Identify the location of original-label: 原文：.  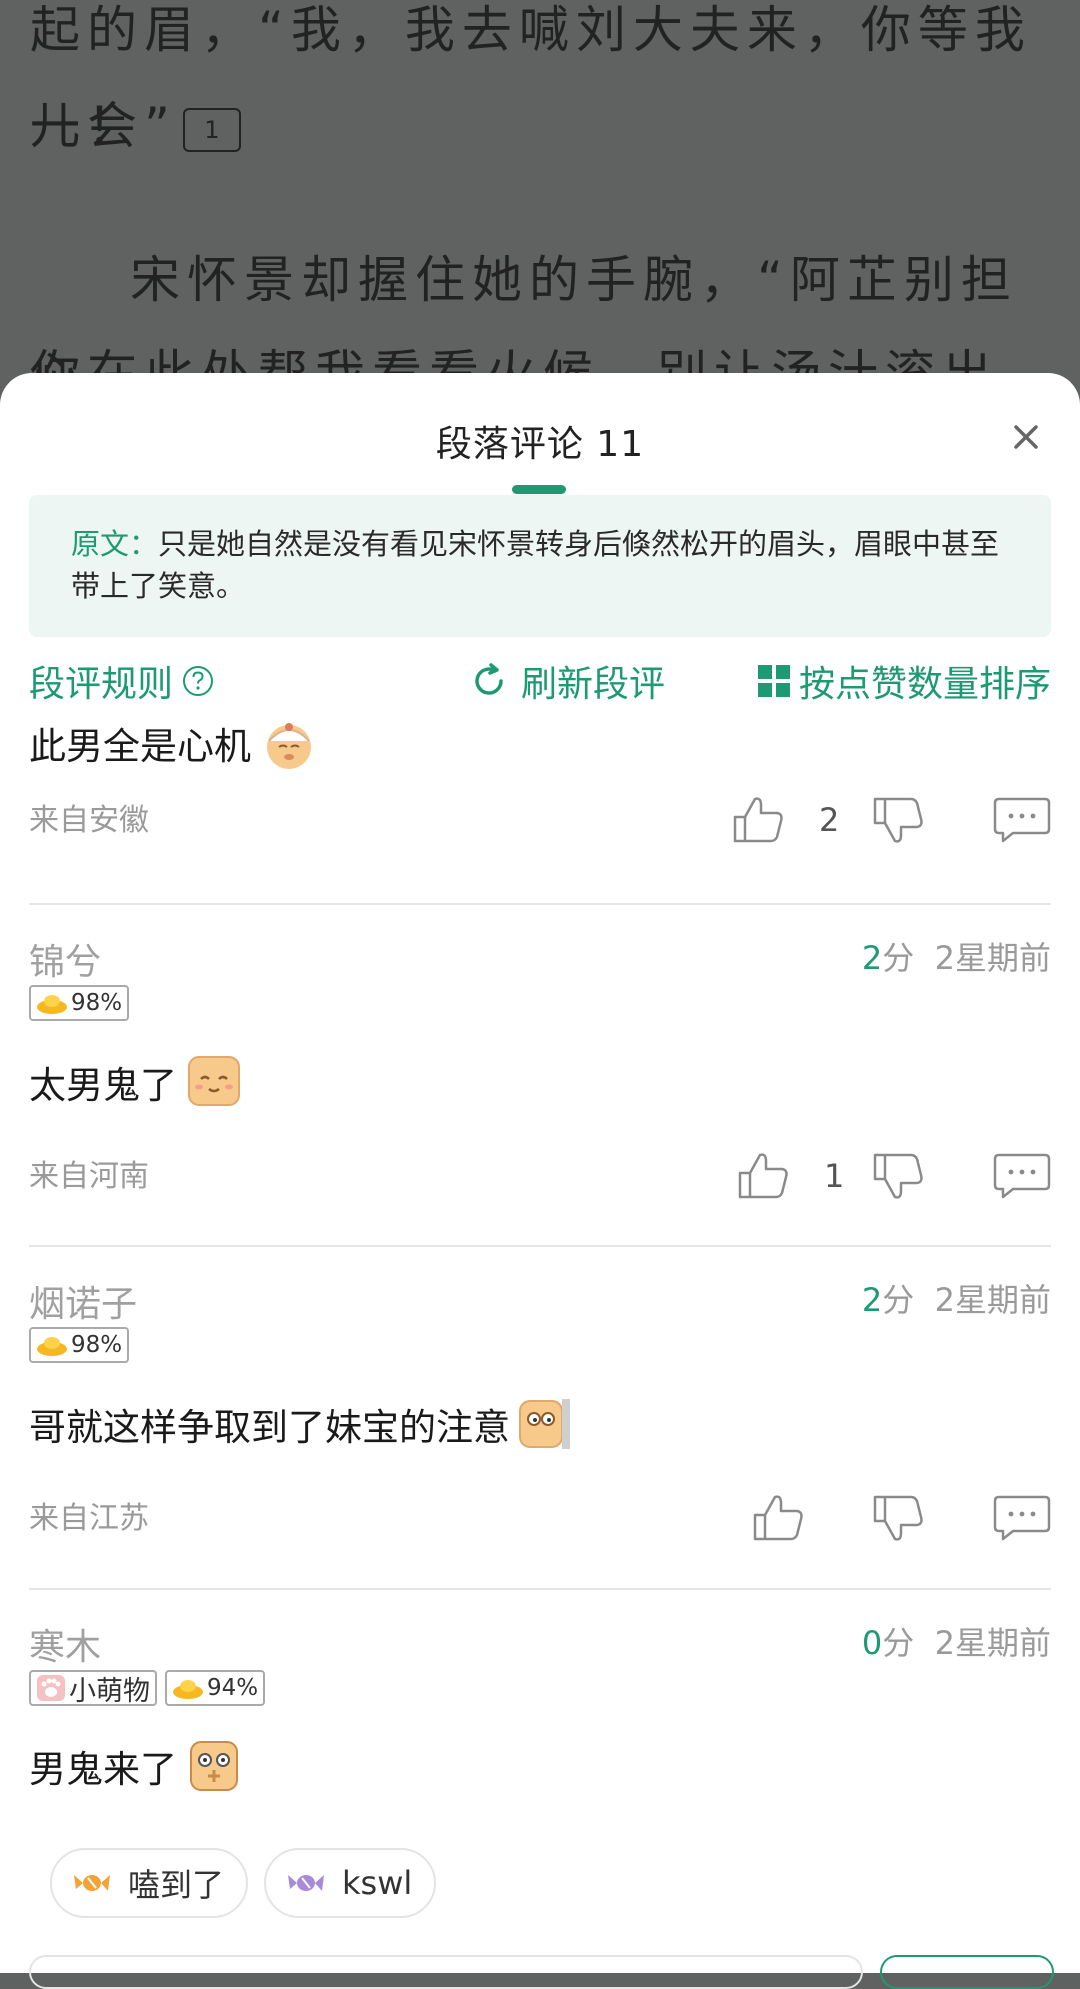
(115, 544).